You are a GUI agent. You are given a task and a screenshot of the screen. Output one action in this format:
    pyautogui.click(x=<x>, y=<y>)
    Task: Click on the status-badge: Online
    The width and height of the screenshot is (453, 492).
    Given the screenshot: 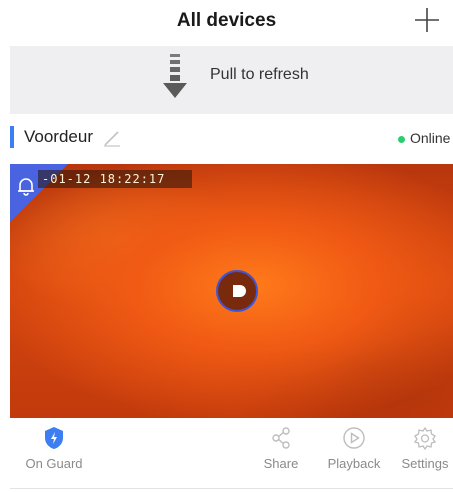 What is the action you would take?
    pyautogui.click(x=430, y=138)
    